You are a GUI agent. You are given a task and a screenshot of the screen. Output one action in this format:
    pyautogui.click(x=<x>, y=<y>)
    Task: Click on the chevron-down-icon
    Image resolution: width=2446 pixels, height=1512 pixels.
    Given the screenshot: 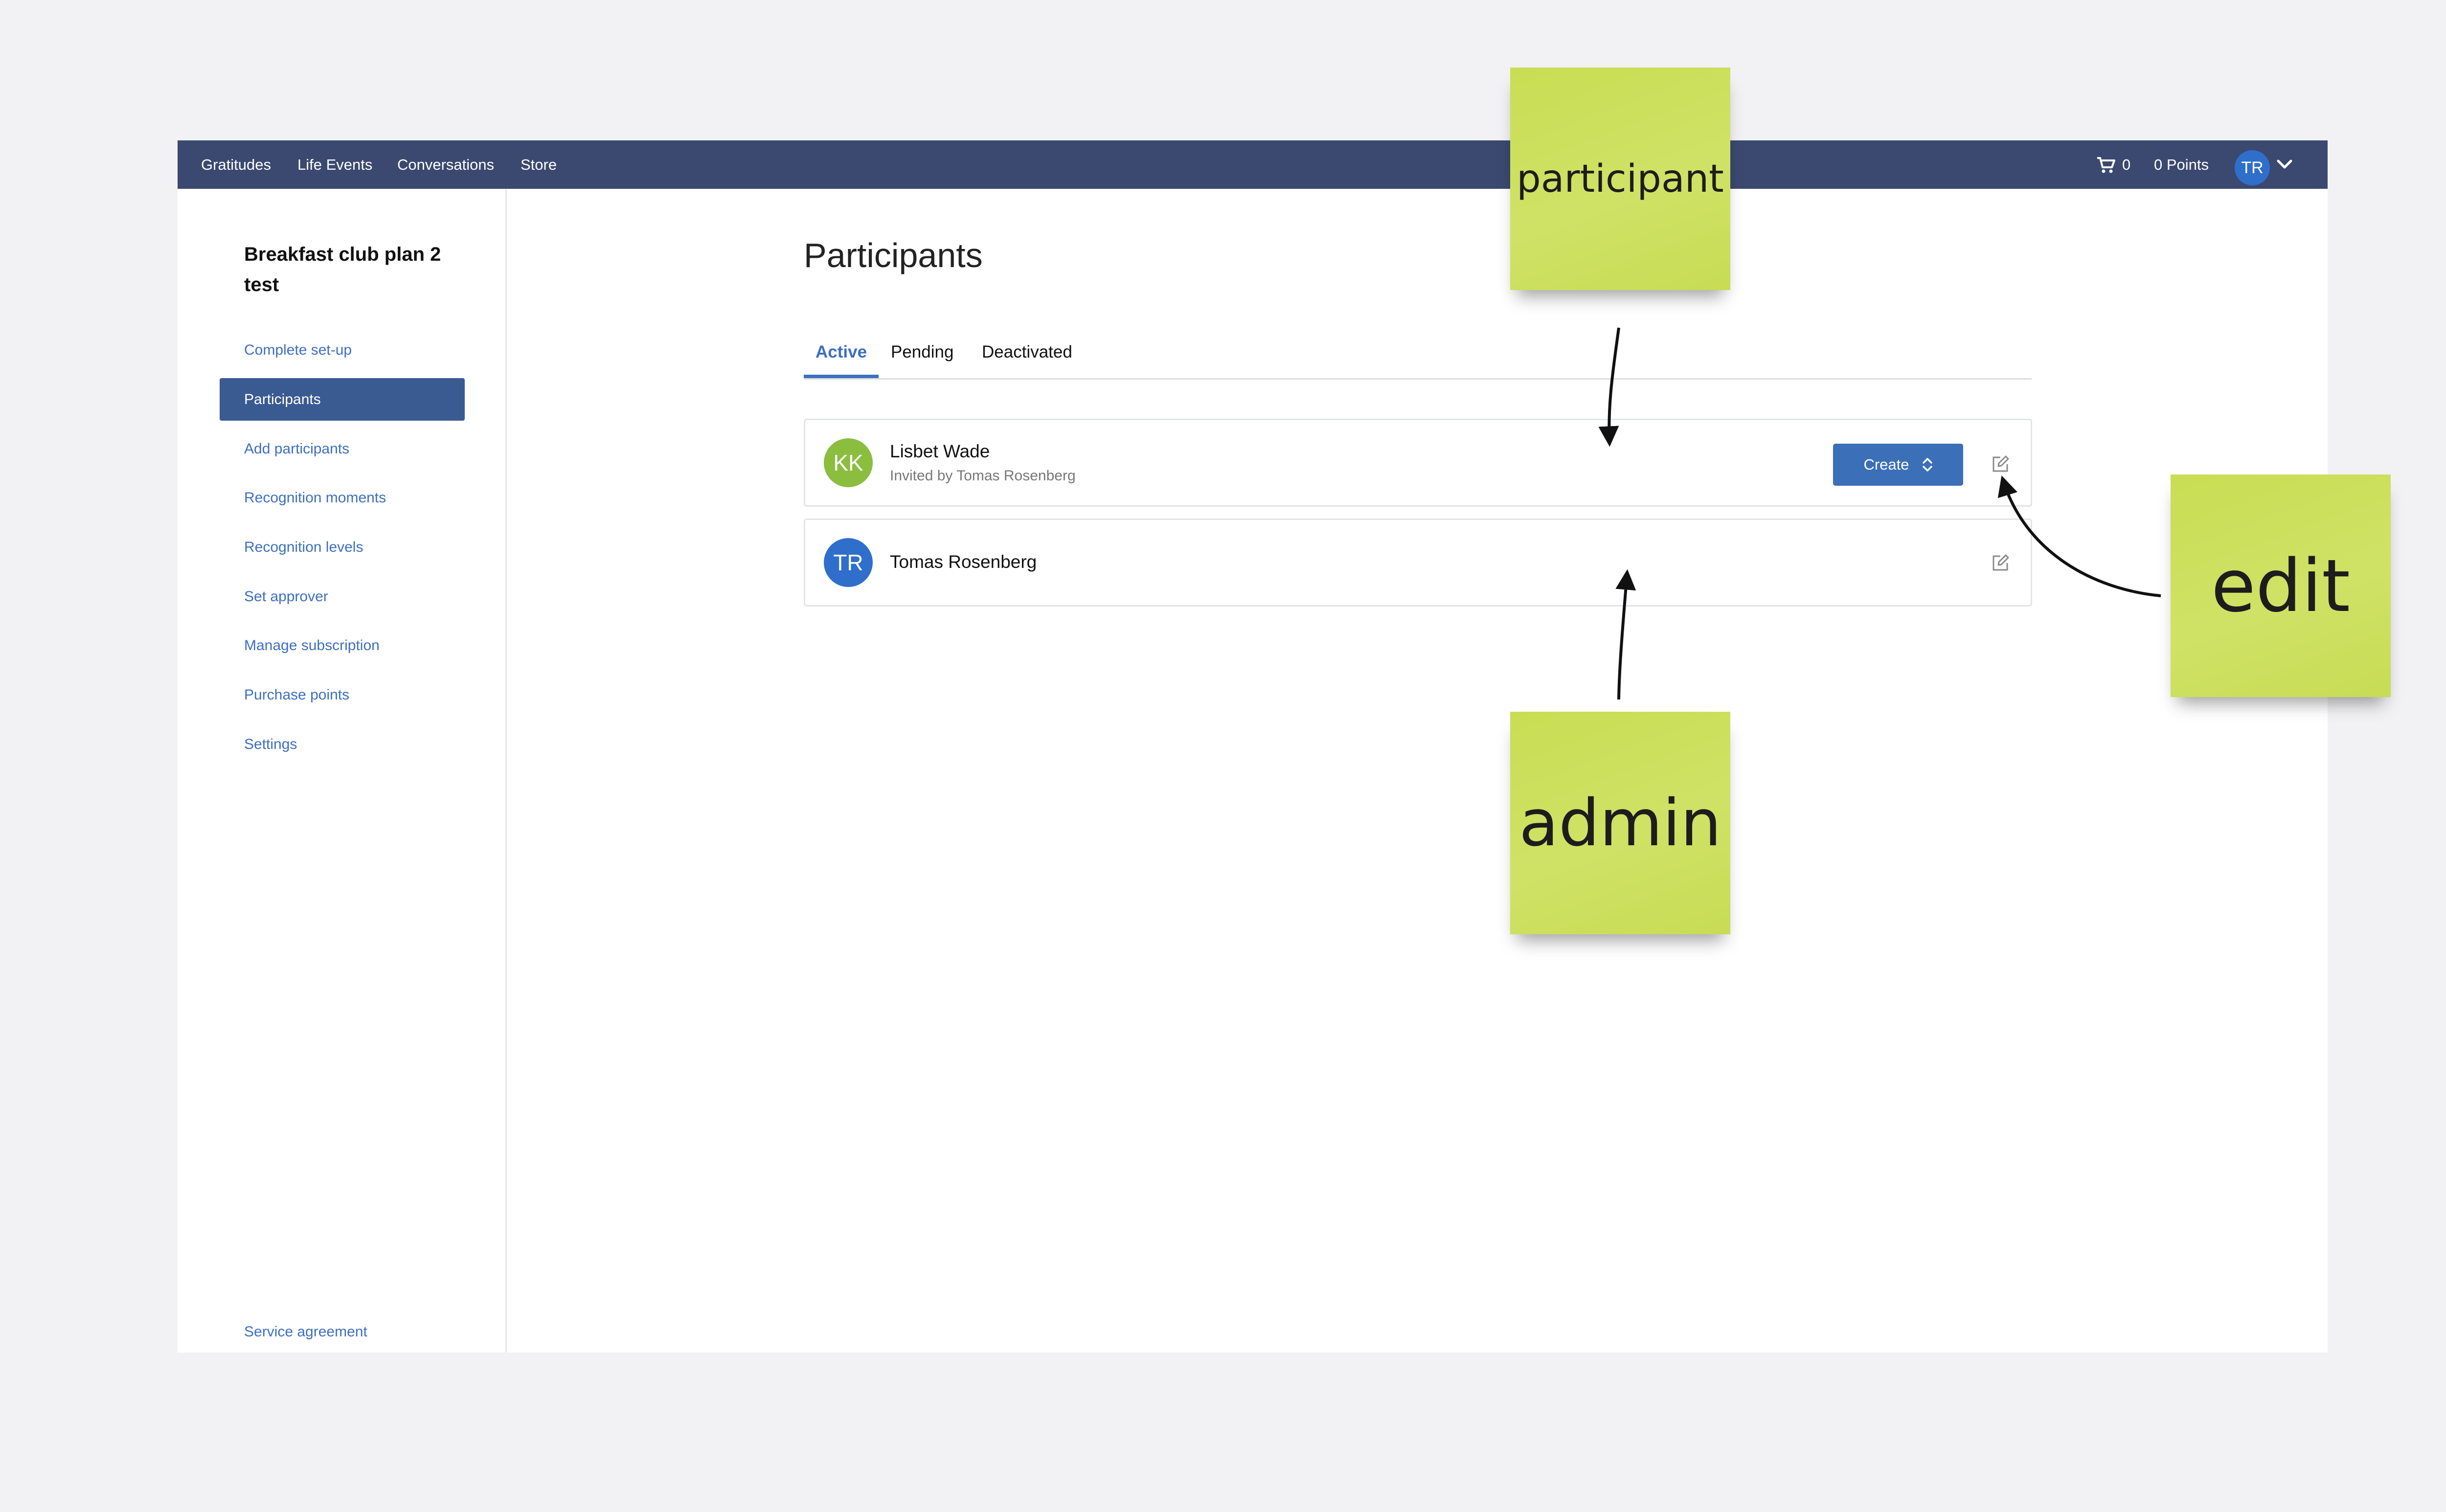 What is the action you would take?
    pyautogui.click(x=2284, y=164)
    